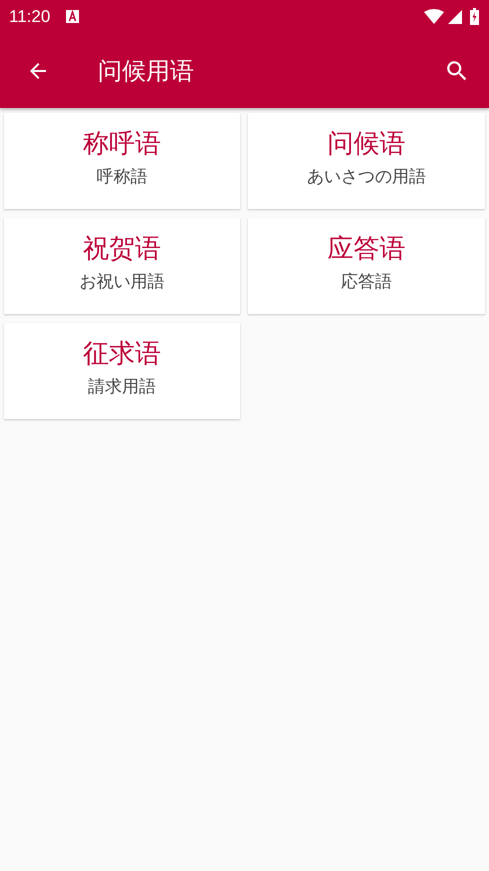  What do you see at coordinates (122, 266) in the screenshot?
I see `category-card: 祝贺语 お祝い用語` at bounding box center [122, 266].